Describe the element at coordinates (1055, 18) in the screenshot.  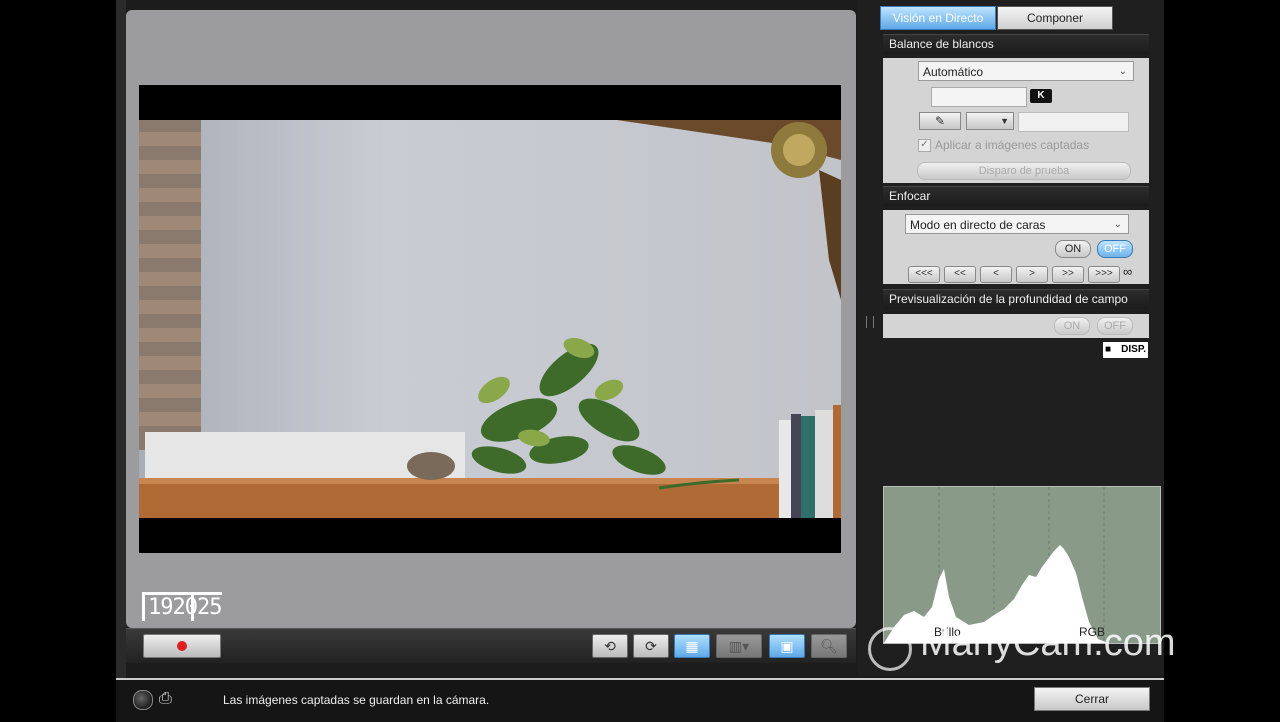
I see `tab-compose: Componer` at that location.